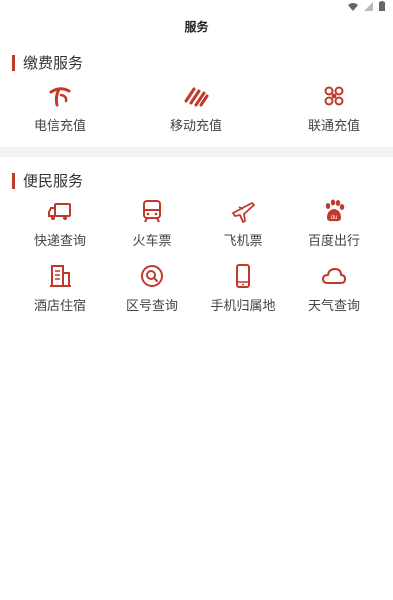 The width and height of the screenshot is (393, 600). Describe the element at coordinates (335, 210) in the screenshot. I see `baidu-icon: du` at that location.